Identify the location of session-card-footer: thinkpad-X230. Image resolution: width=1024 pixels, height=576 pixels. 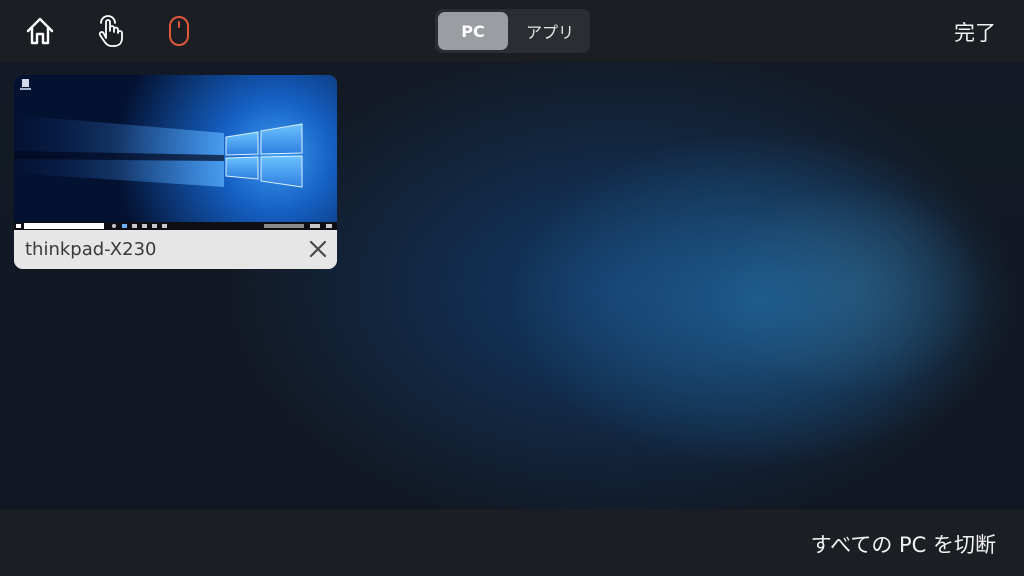
(175, 249).